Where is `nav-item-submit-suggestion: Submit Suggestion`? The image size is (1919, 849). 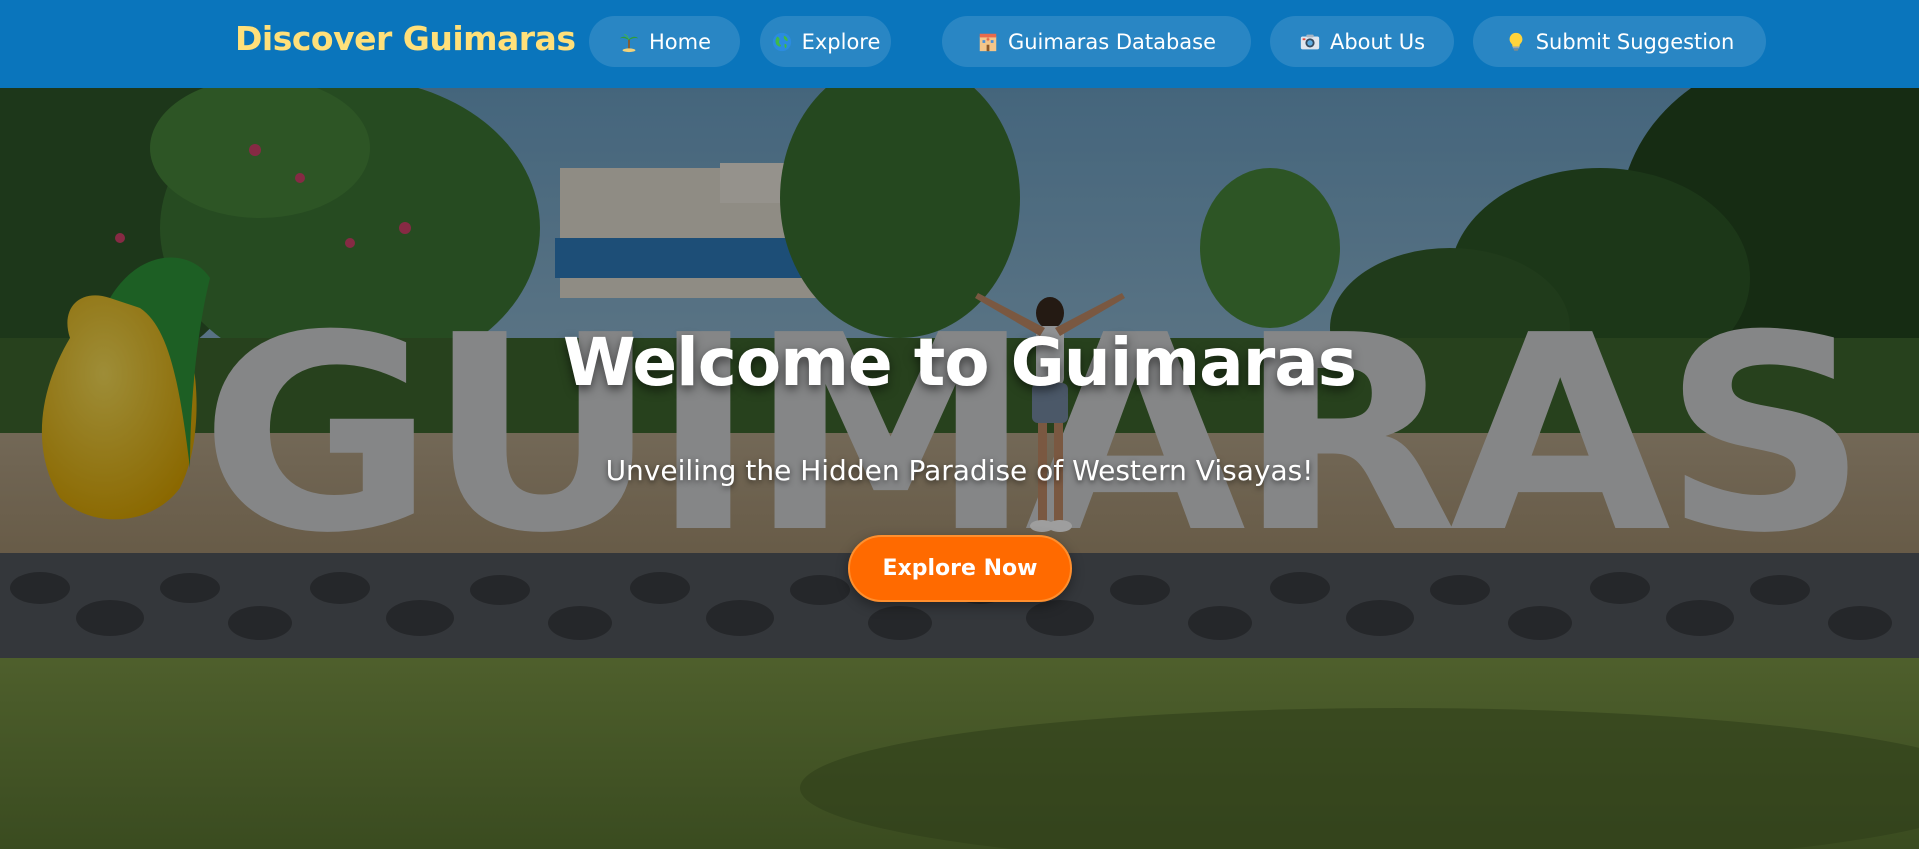
nav-item-submit-suggestion: Submit Suggestion is located at coordinates (1619, 41).